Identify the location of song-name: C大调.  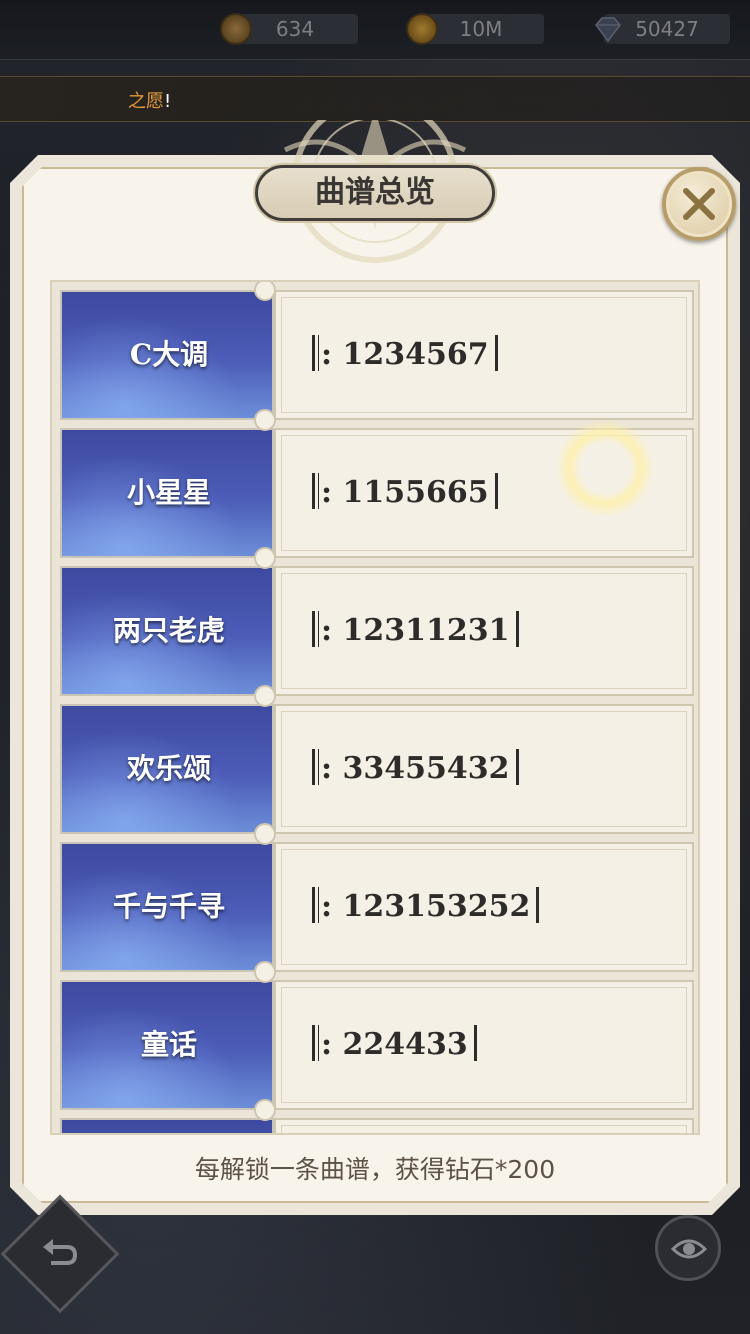
(169, 354).